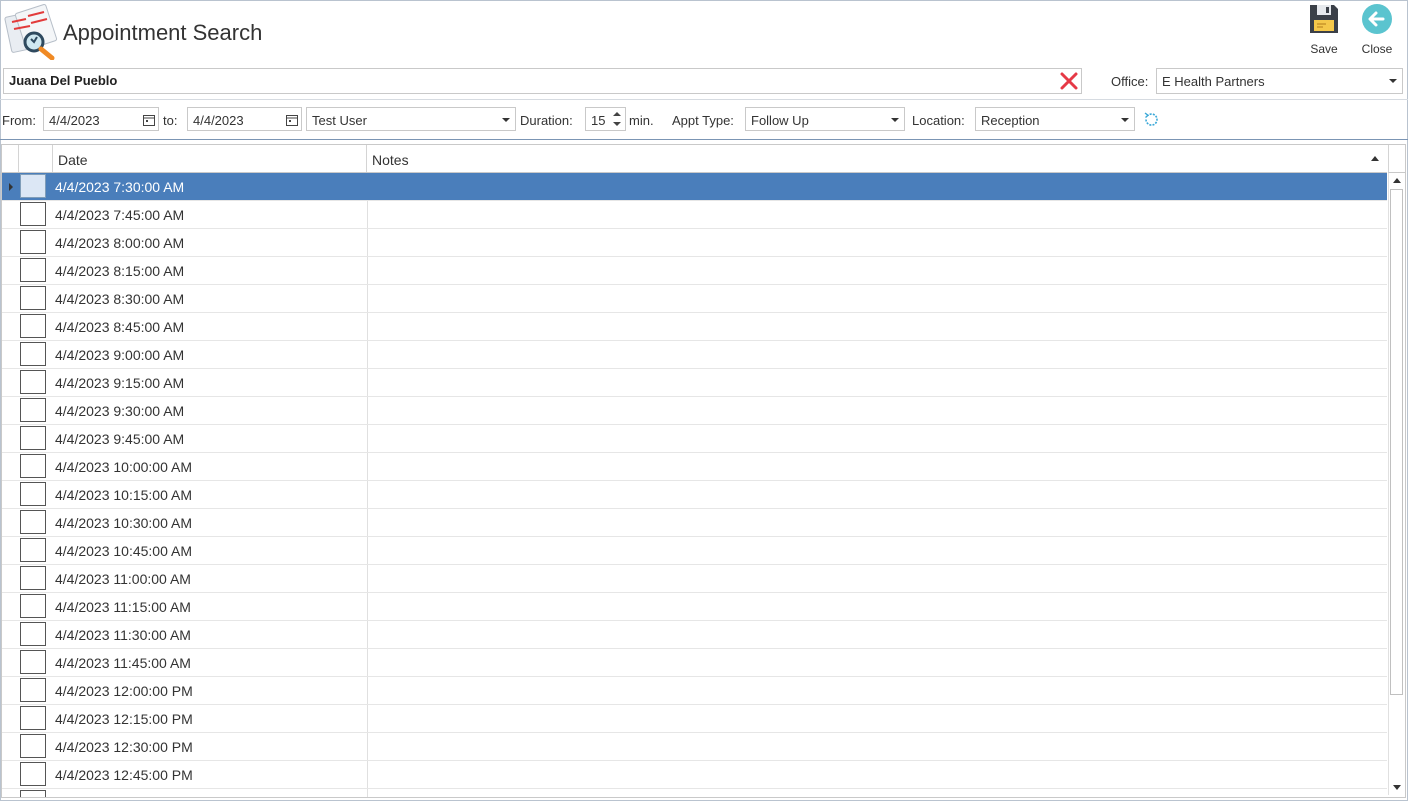 This screenshot has width=1408, height=801. Describe the element at coordinates (694, 775) in the screenshot. I see `table-row: 4/4/2023 12:45:00 PM` at that location.